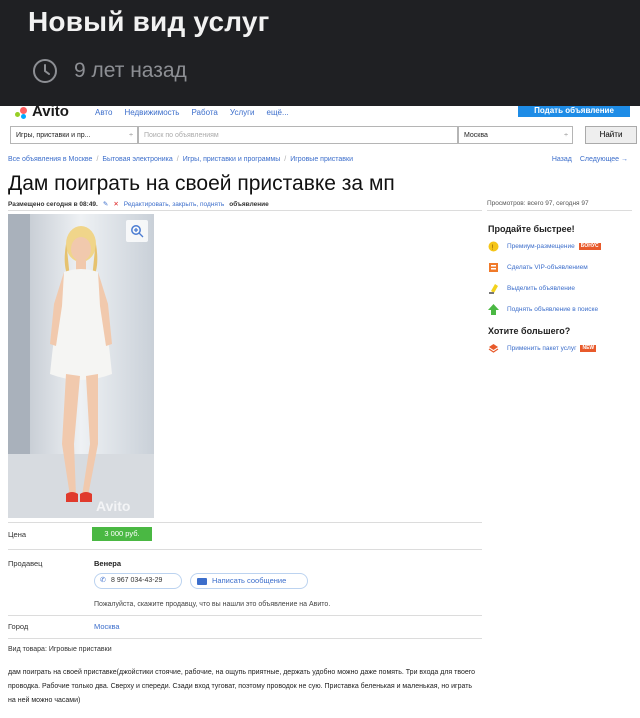 Image resolution: width=640 pixels, height=718 pixels. What do you see at coordinates (202, 581) in the screenshot?
I see `envelope-icon` at bounding box center [202, 581].